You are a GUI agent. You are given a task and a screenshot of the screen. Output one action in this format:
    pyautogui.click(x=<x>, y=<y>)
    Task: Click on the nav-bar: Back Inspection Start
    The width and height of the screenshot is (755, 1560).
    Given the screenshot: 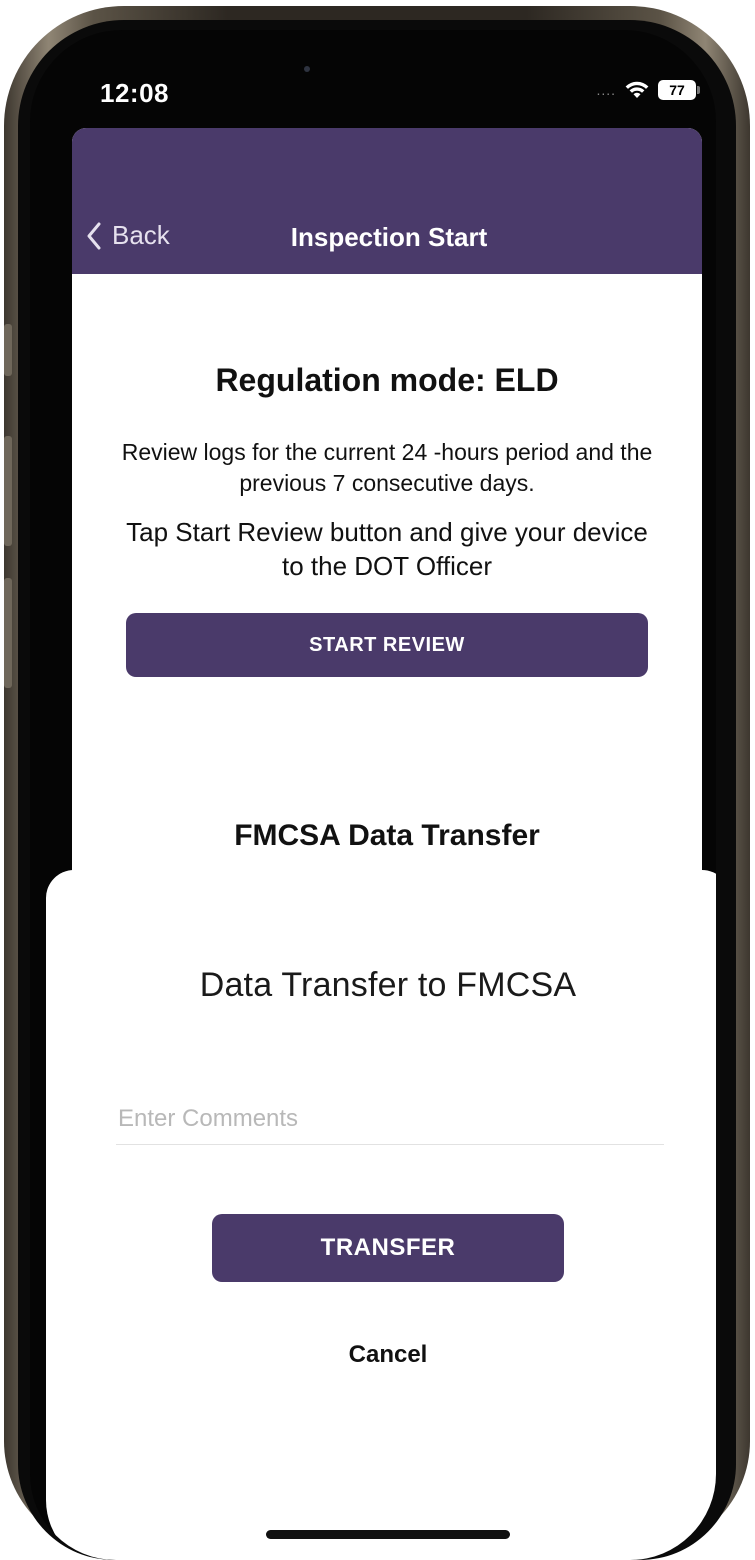 What is the action you would take?
    pyautogui.click(x=387, y=201)
    